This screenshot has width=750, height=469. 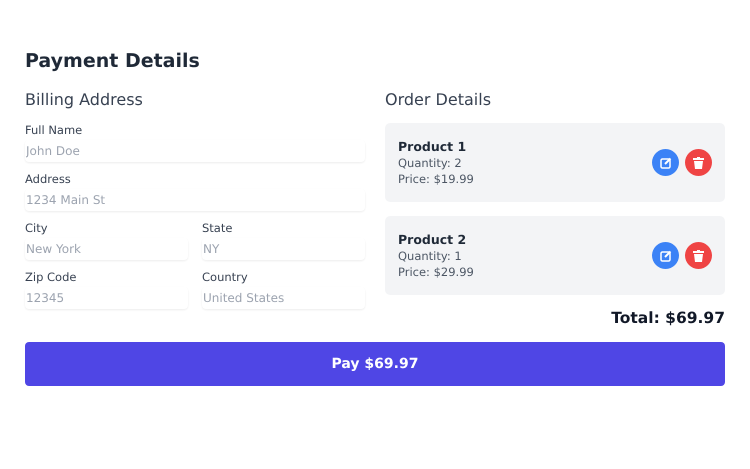 I want to click on input-field: 1234 Main St, so click(x=195, y=200).